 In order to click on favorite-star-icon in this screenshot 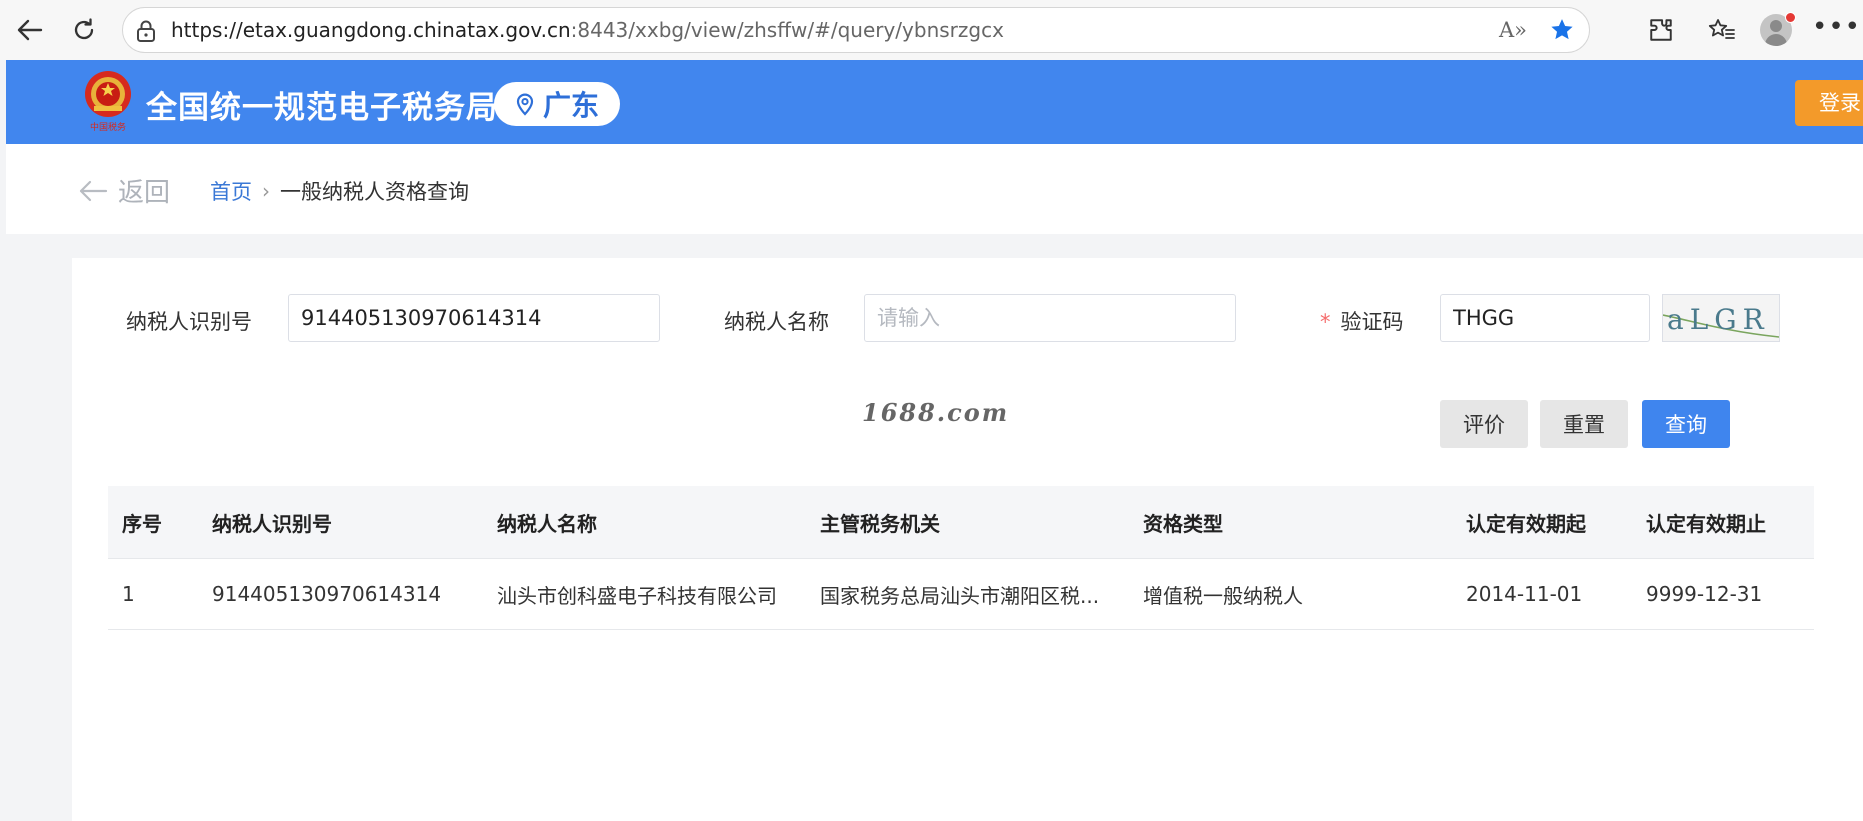, I will do `click(1562, 32)`.